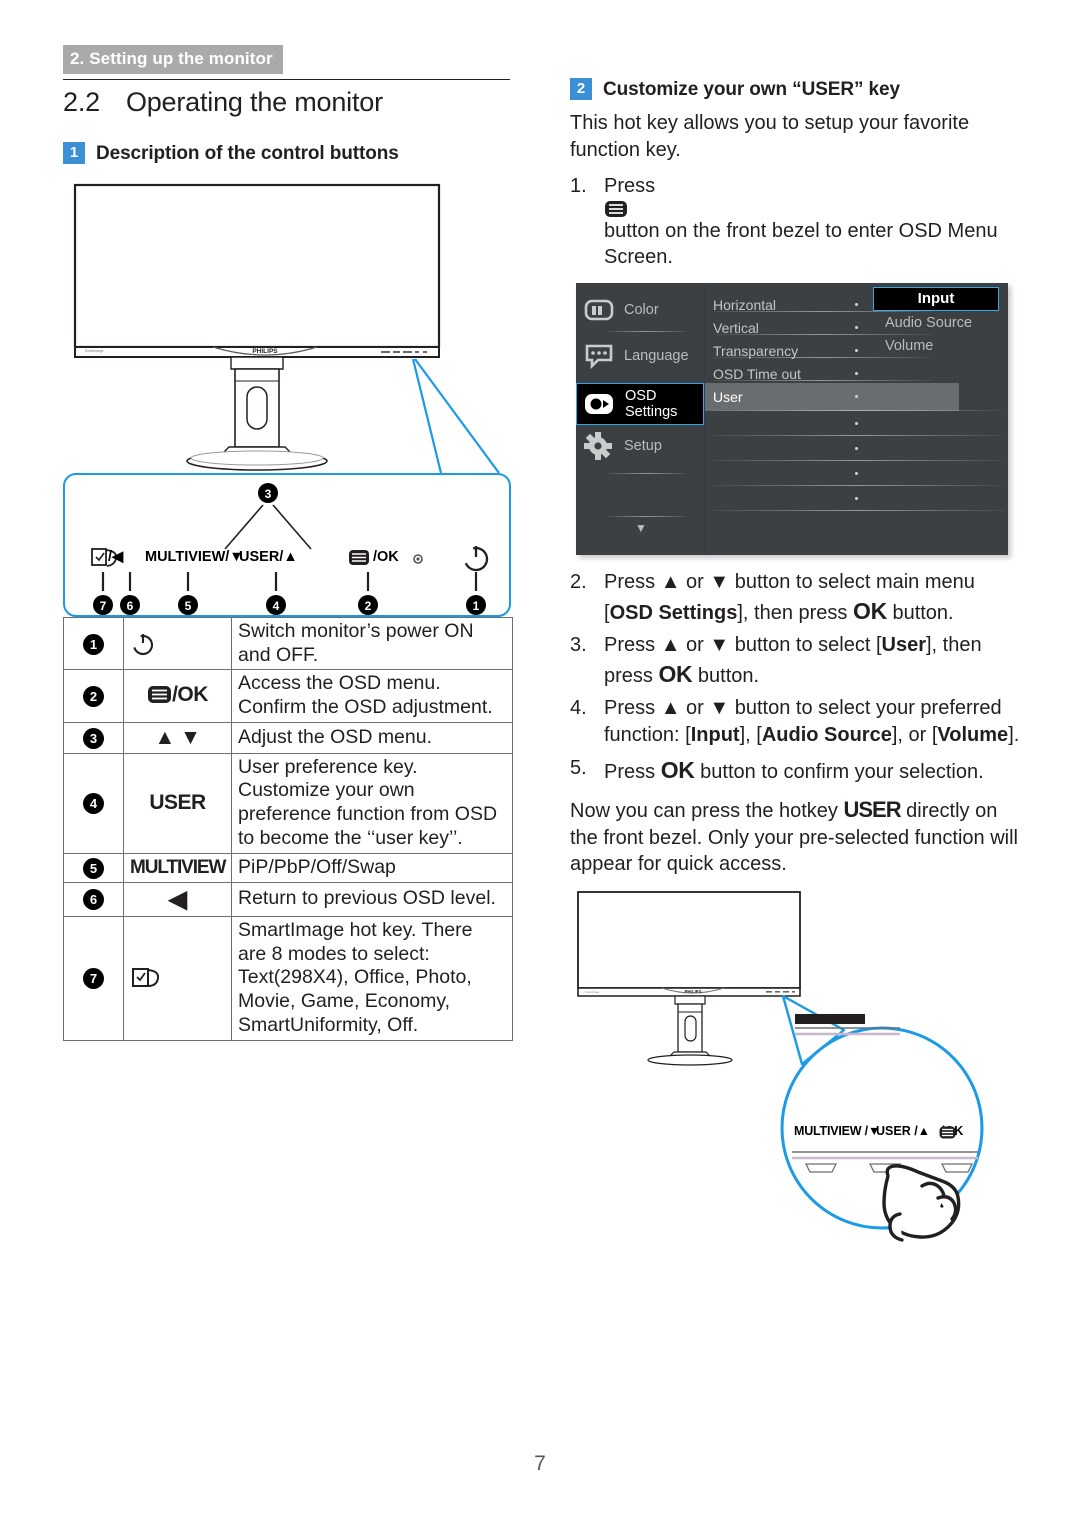 This screenshot has height=1532, width=1080. What do you see at coordinates (372, 737) in the screenshot?
I see `row-description: Adjust the OSD menu.` at bounding box center [372, 737].